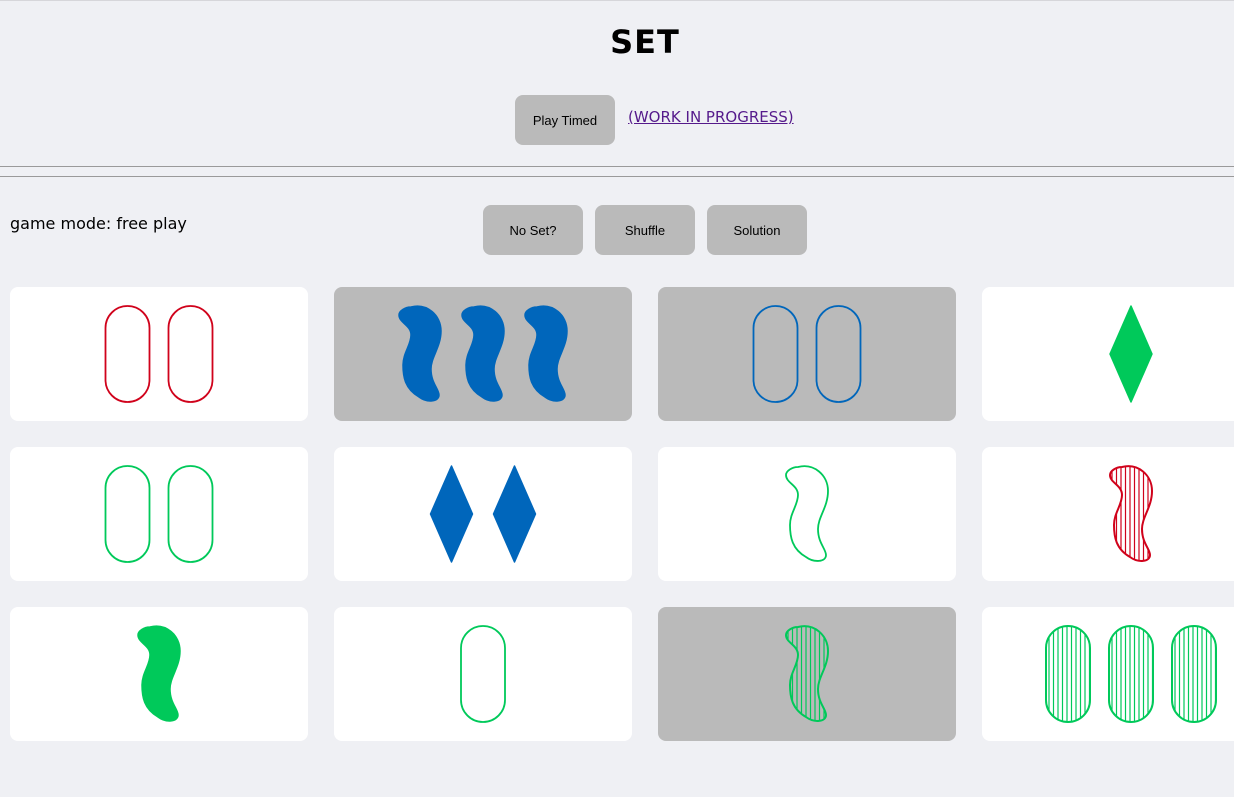 The width and height of the screenshot is (1234, 797). What do you see at coordinates (533, 230) in the screenshot?
I see `no-set-button: No Set?` at bounding box center [533, 230].